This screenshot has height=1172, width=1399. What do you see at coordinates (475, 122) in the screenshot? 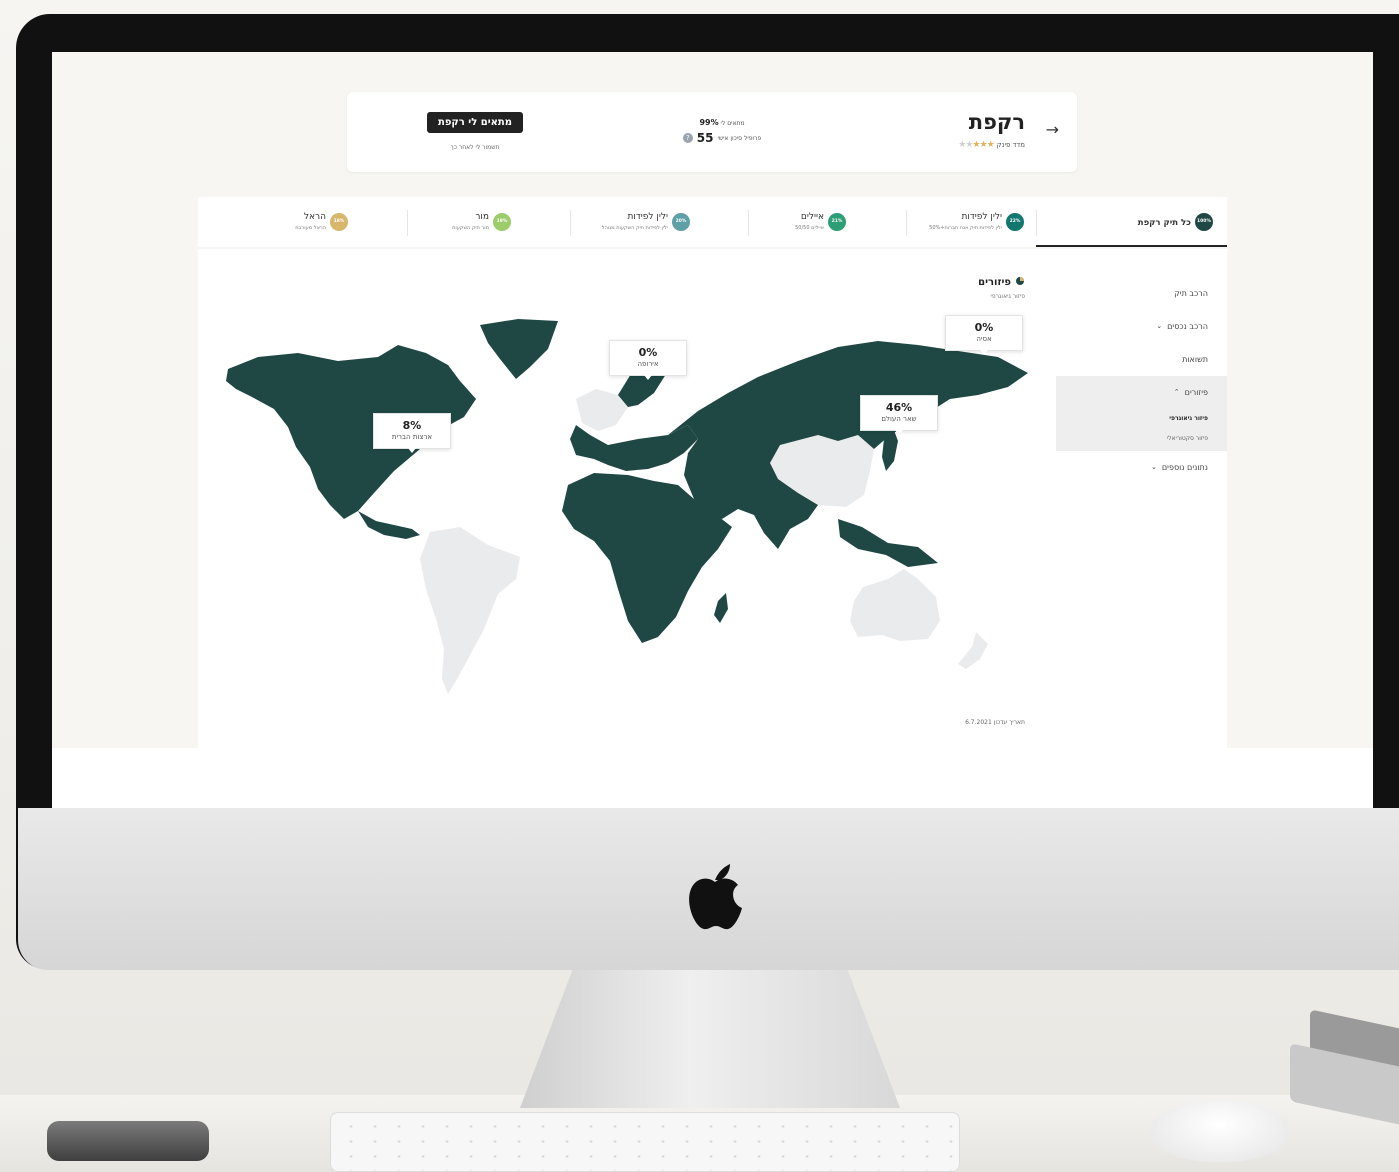
I see `match-fund-button: מתאים לי רקפת` at bounding box center [475, 122].